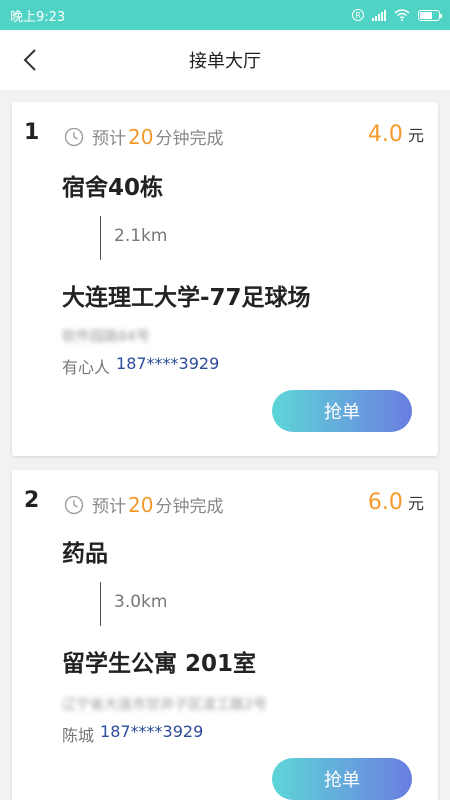  I want to click on order-price: 6.0 元, so click(396, 502).